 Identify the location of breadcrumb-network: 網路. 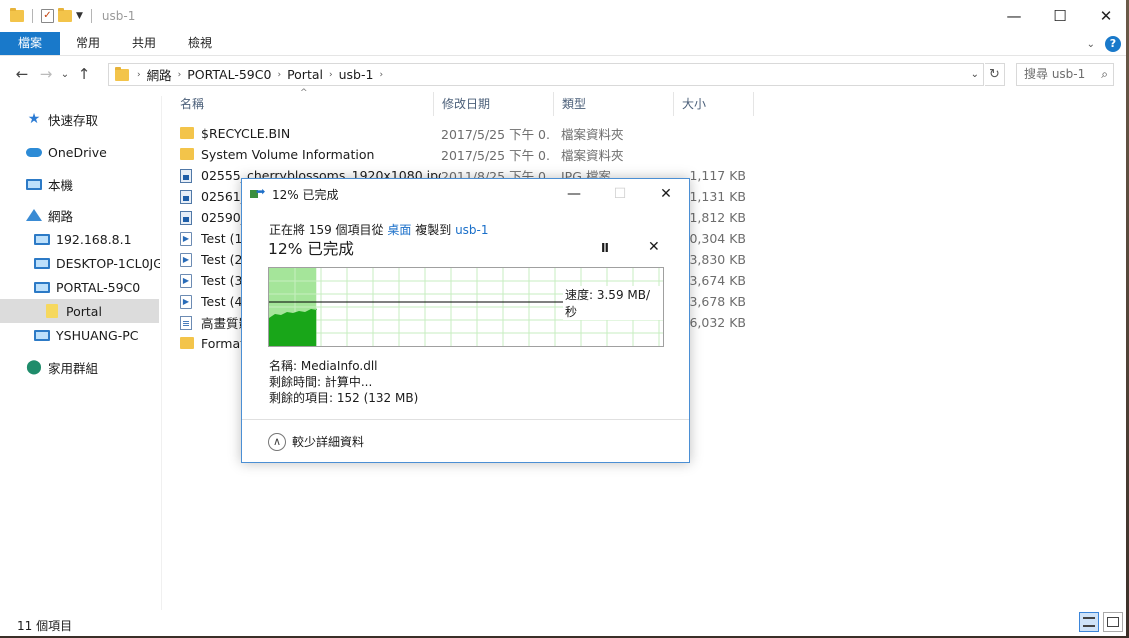
(159, 74).